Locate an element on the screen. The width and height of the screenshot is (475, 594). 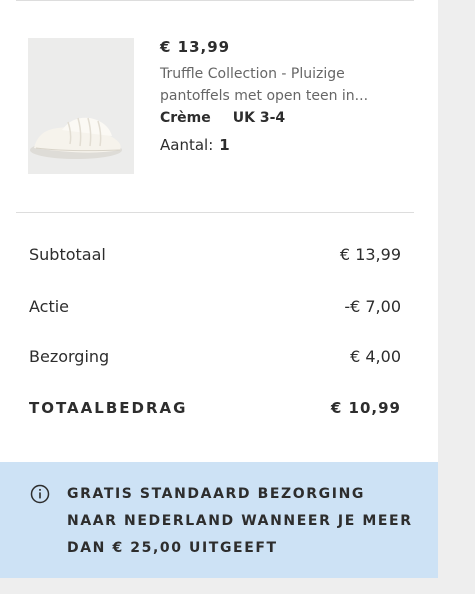
product-image is located at coordinates (81, 106).